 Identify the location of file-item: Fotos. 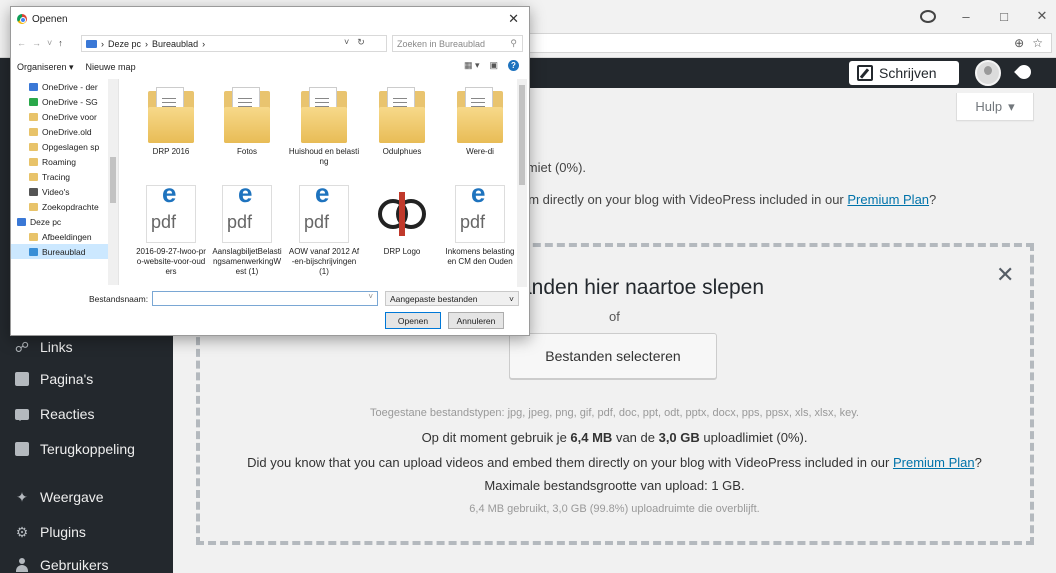
(247, 121).